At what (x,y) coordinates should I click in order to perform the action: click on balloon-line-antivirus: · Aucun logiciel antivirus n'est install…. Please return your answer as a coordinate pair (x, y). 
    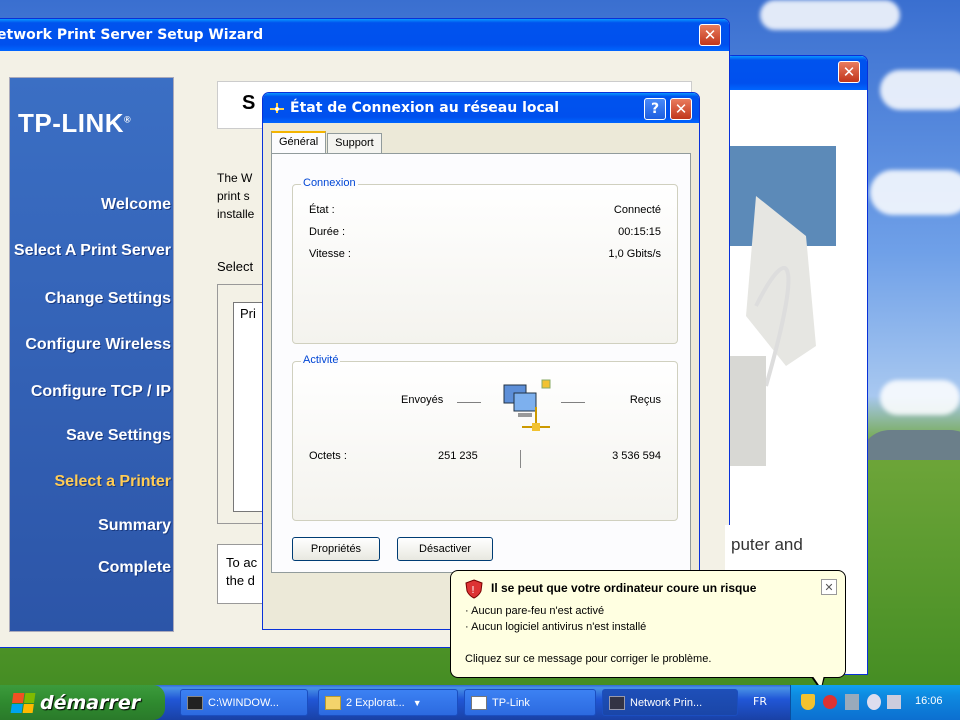
    Looking at the image, I should click on (556, 627).